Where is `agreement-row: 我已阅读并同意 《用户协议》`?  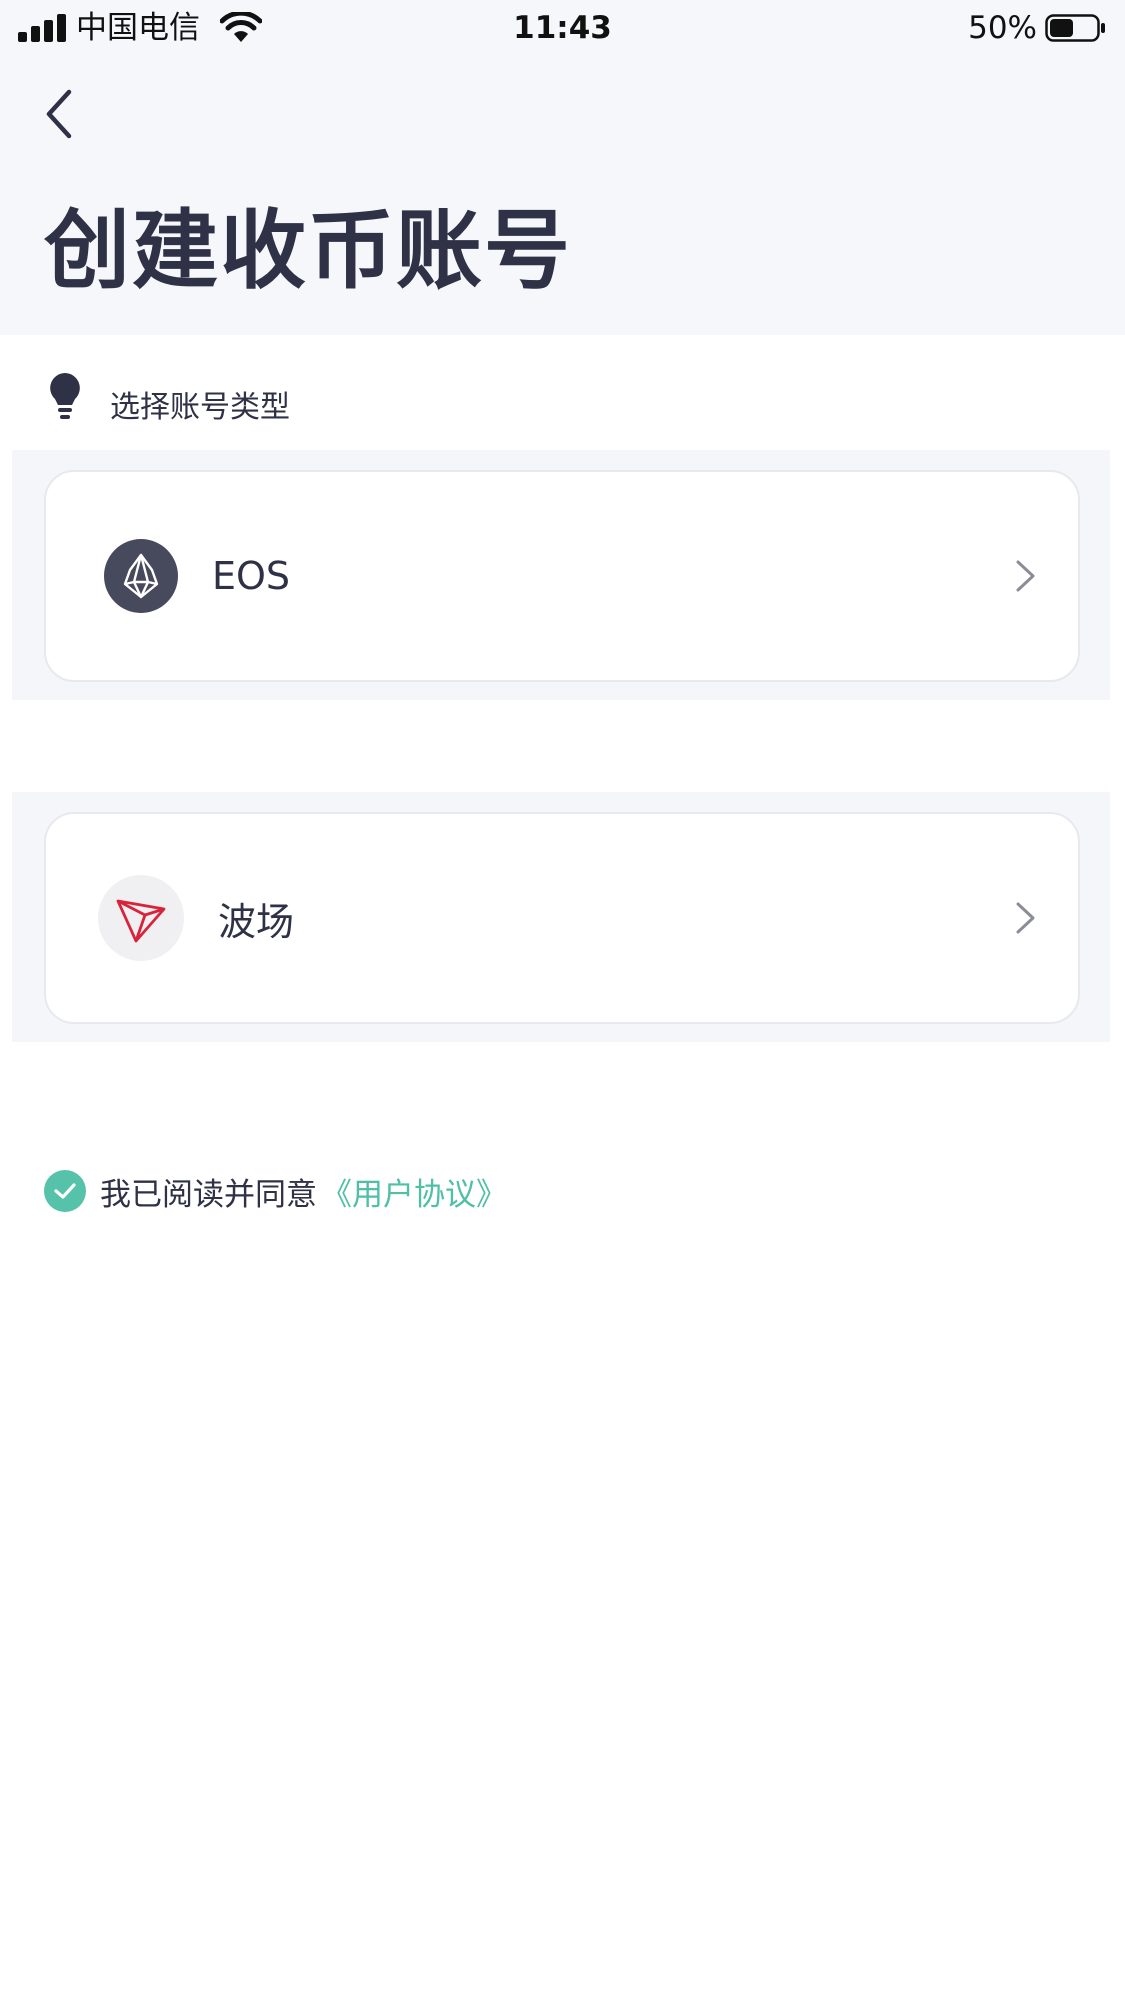 agreement-row: 我已阅读并同意 《用户协议》 is located at coordinates (275, 1191).